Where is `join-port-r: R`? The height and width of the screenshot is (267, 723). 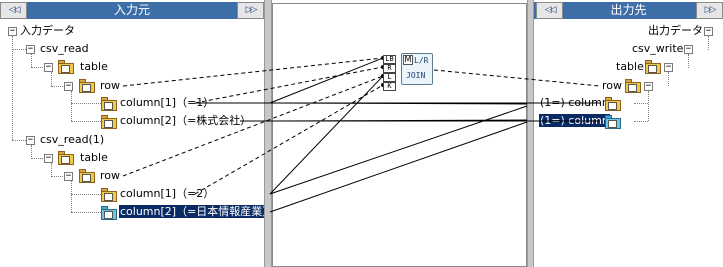
join-port-r: R is located at coordinates (389, 68).